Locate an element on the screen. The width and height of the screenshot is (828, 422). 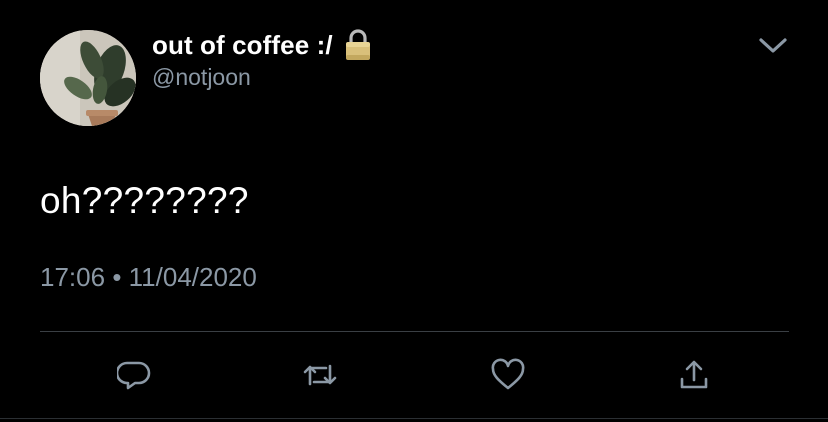
reply-button is located at coordinates (134, 375).